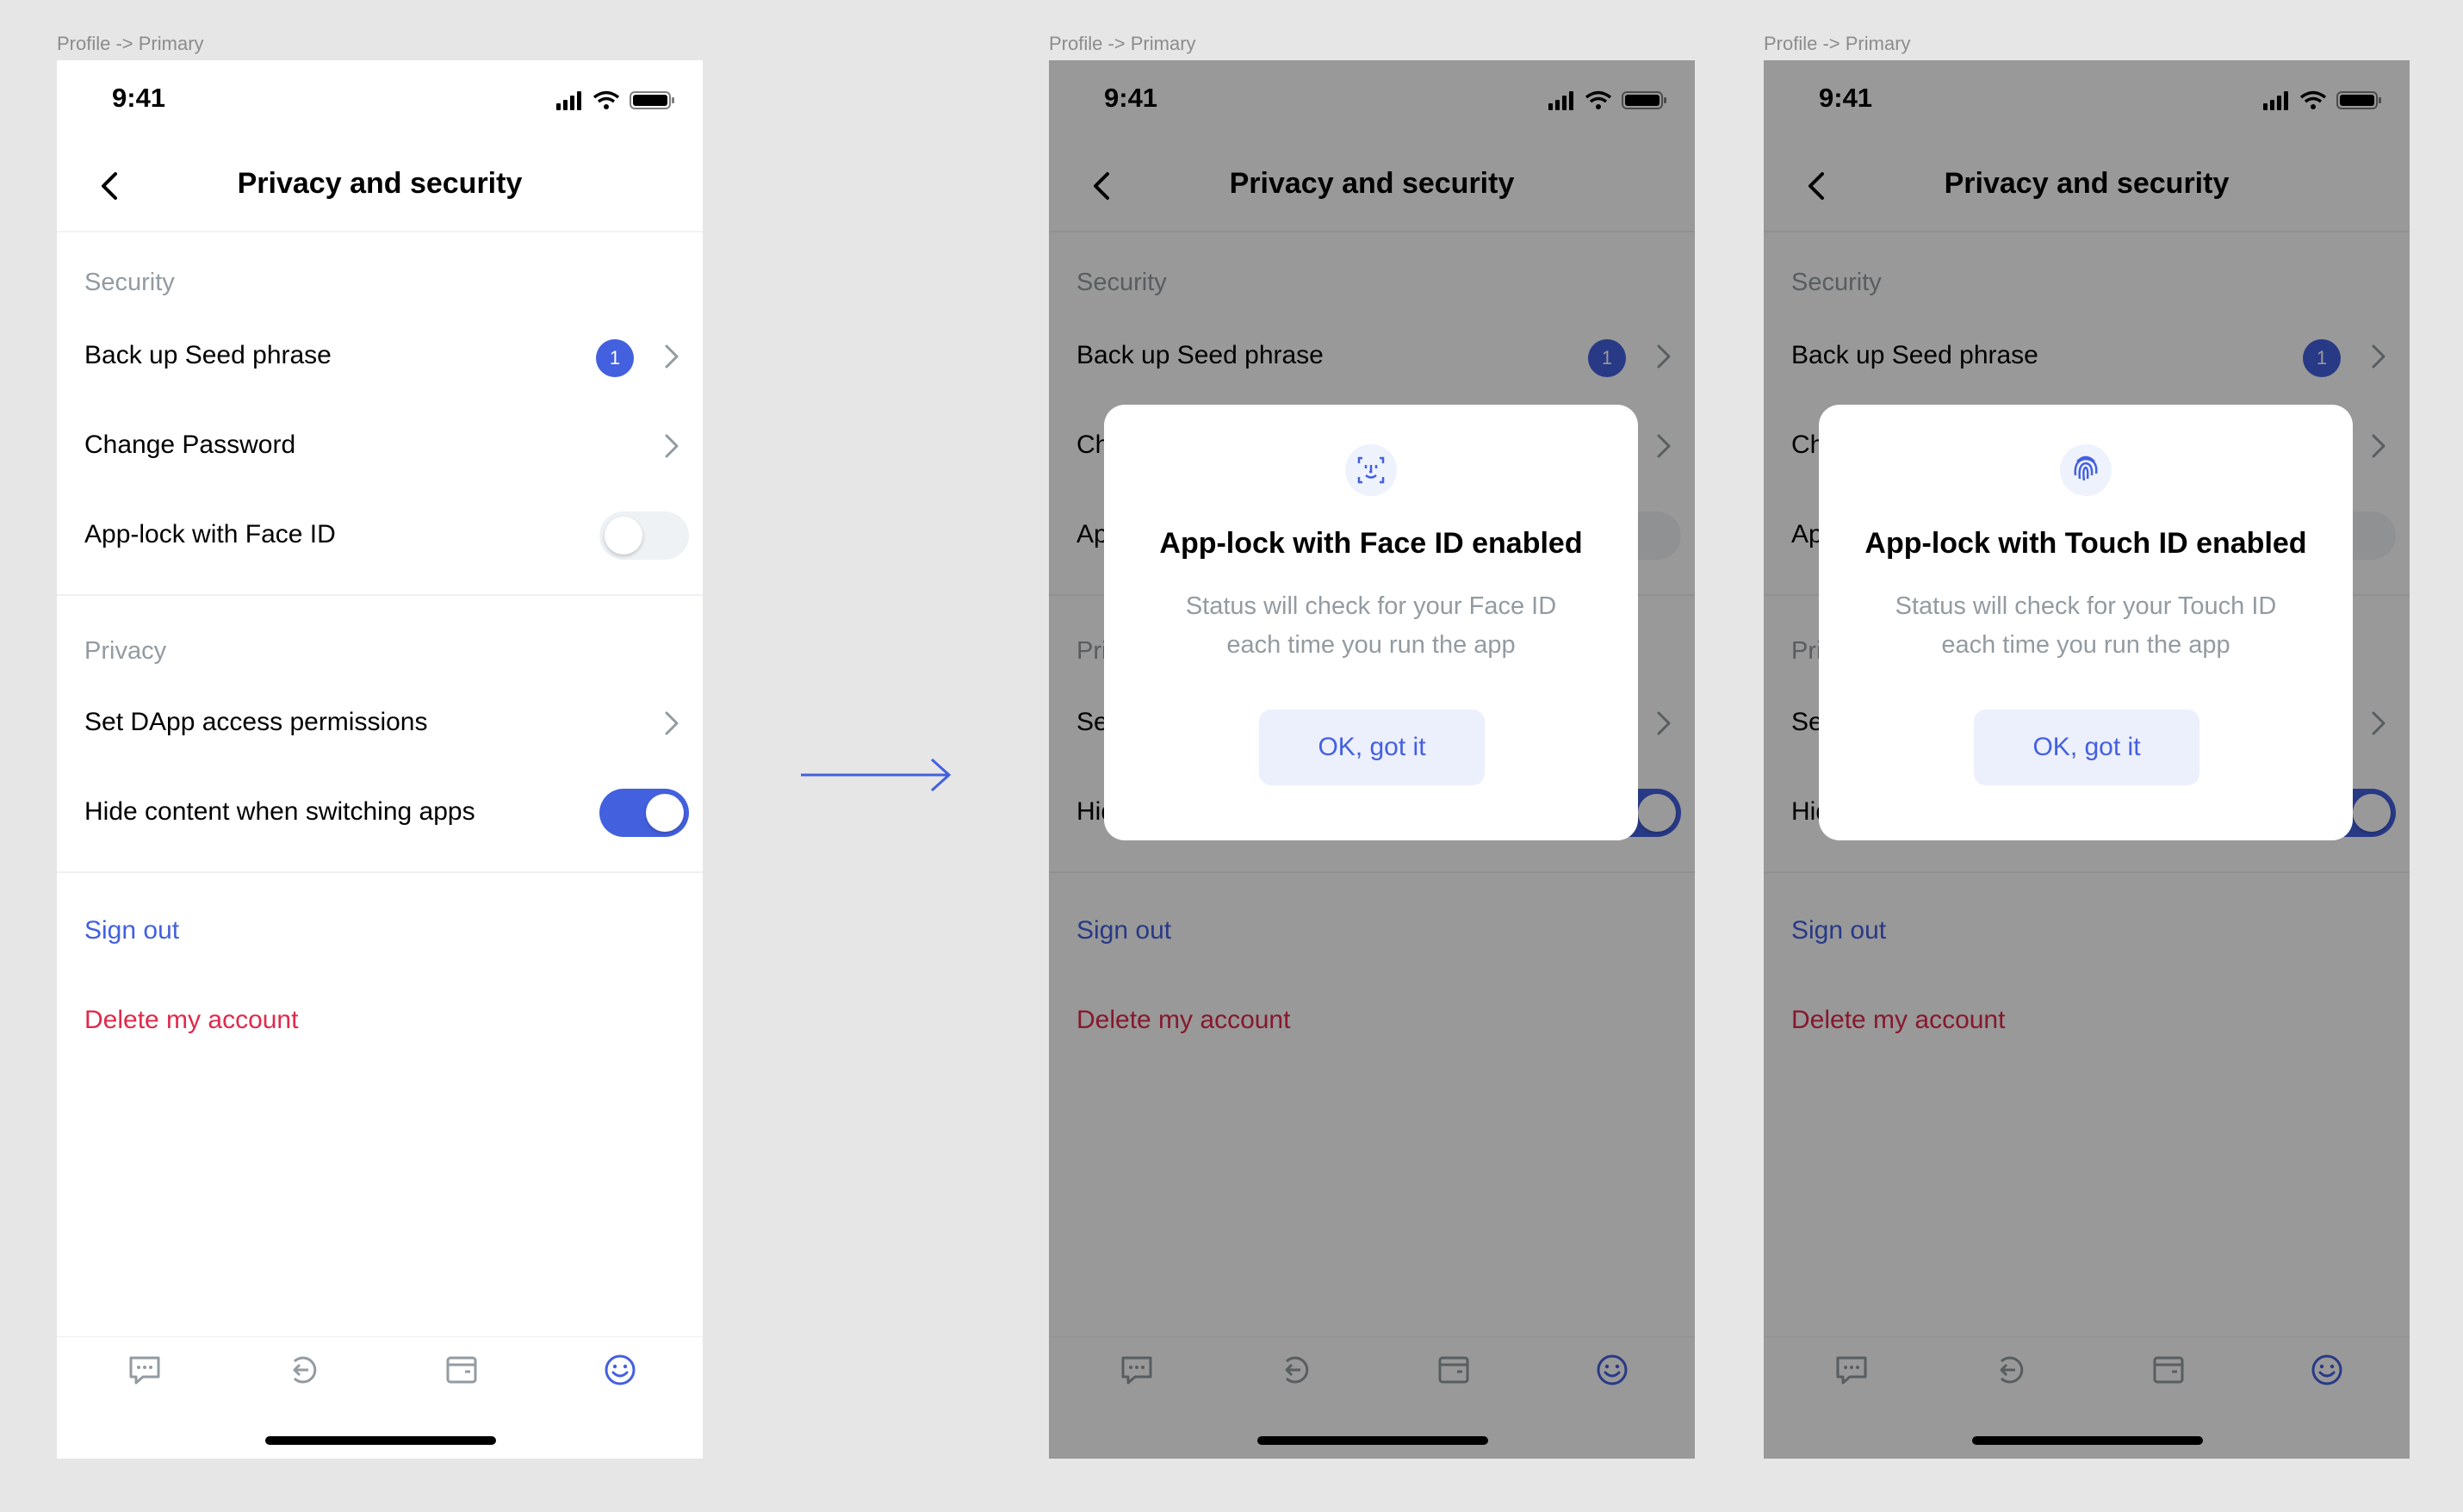 The height and width of the screenshot is (1512, 2463). I want to click on app-lock-label: App-lock with Face ID, so click(210, 534).